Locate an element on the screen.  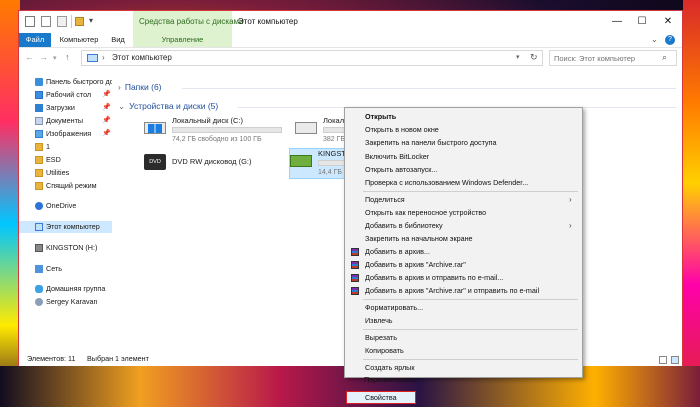
menu-item-open-portable: Открыть как переносное устройство is located at coordinates (463, 213).